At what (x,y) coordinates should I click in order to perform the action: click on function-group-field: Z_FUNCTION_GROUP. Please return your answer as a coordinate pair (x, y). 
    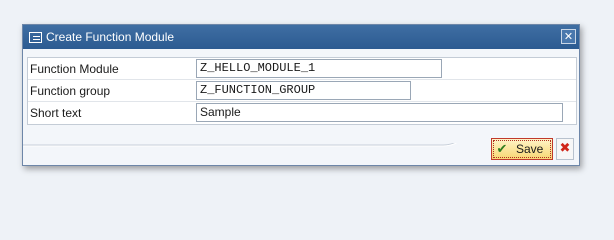
    Looking at the image, I should click on (303, 90).